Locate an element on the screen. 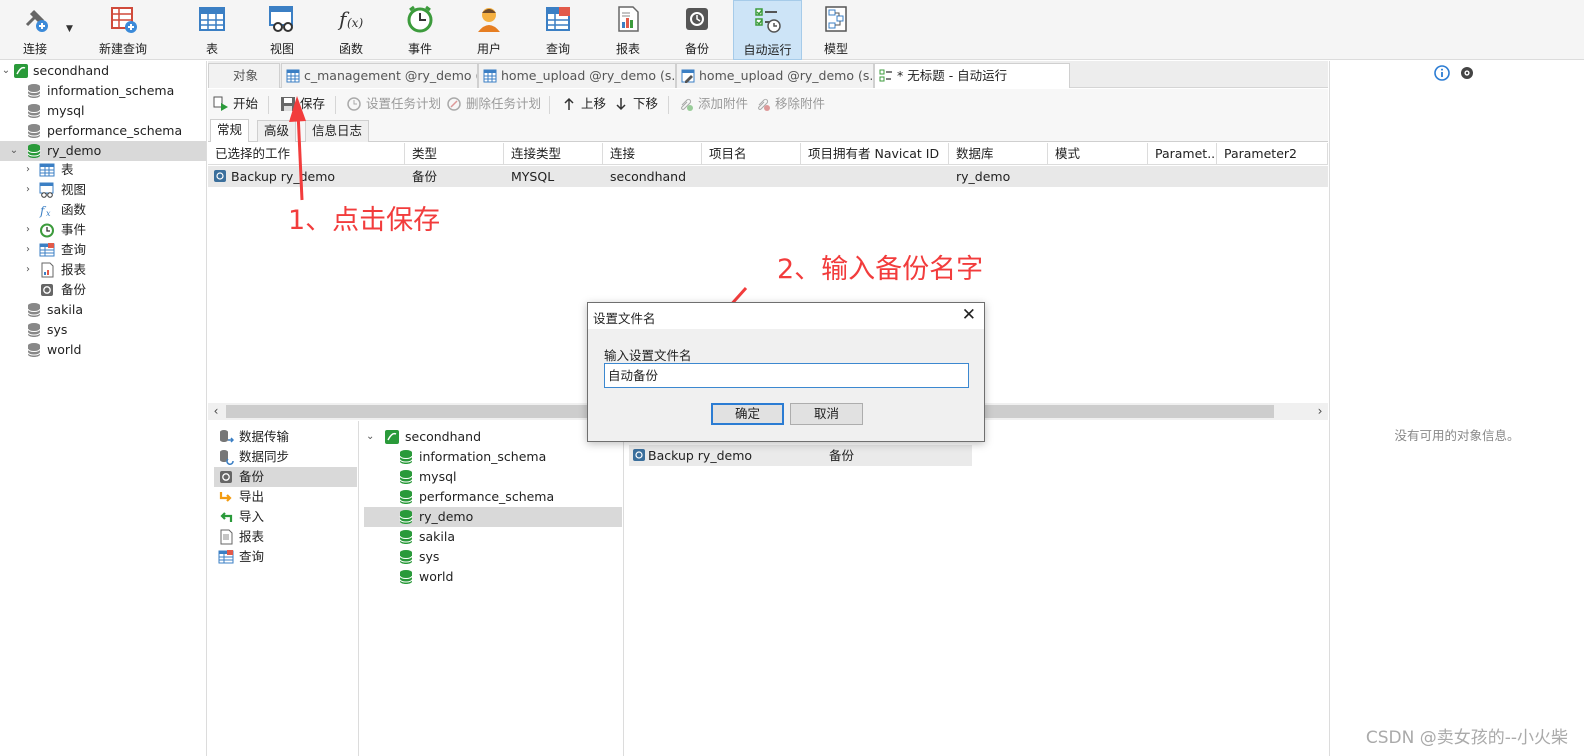 Image resolution: width=1584 pixels, height=756 pixels. column-header: 数据库 is located at coordinates (998, 154).